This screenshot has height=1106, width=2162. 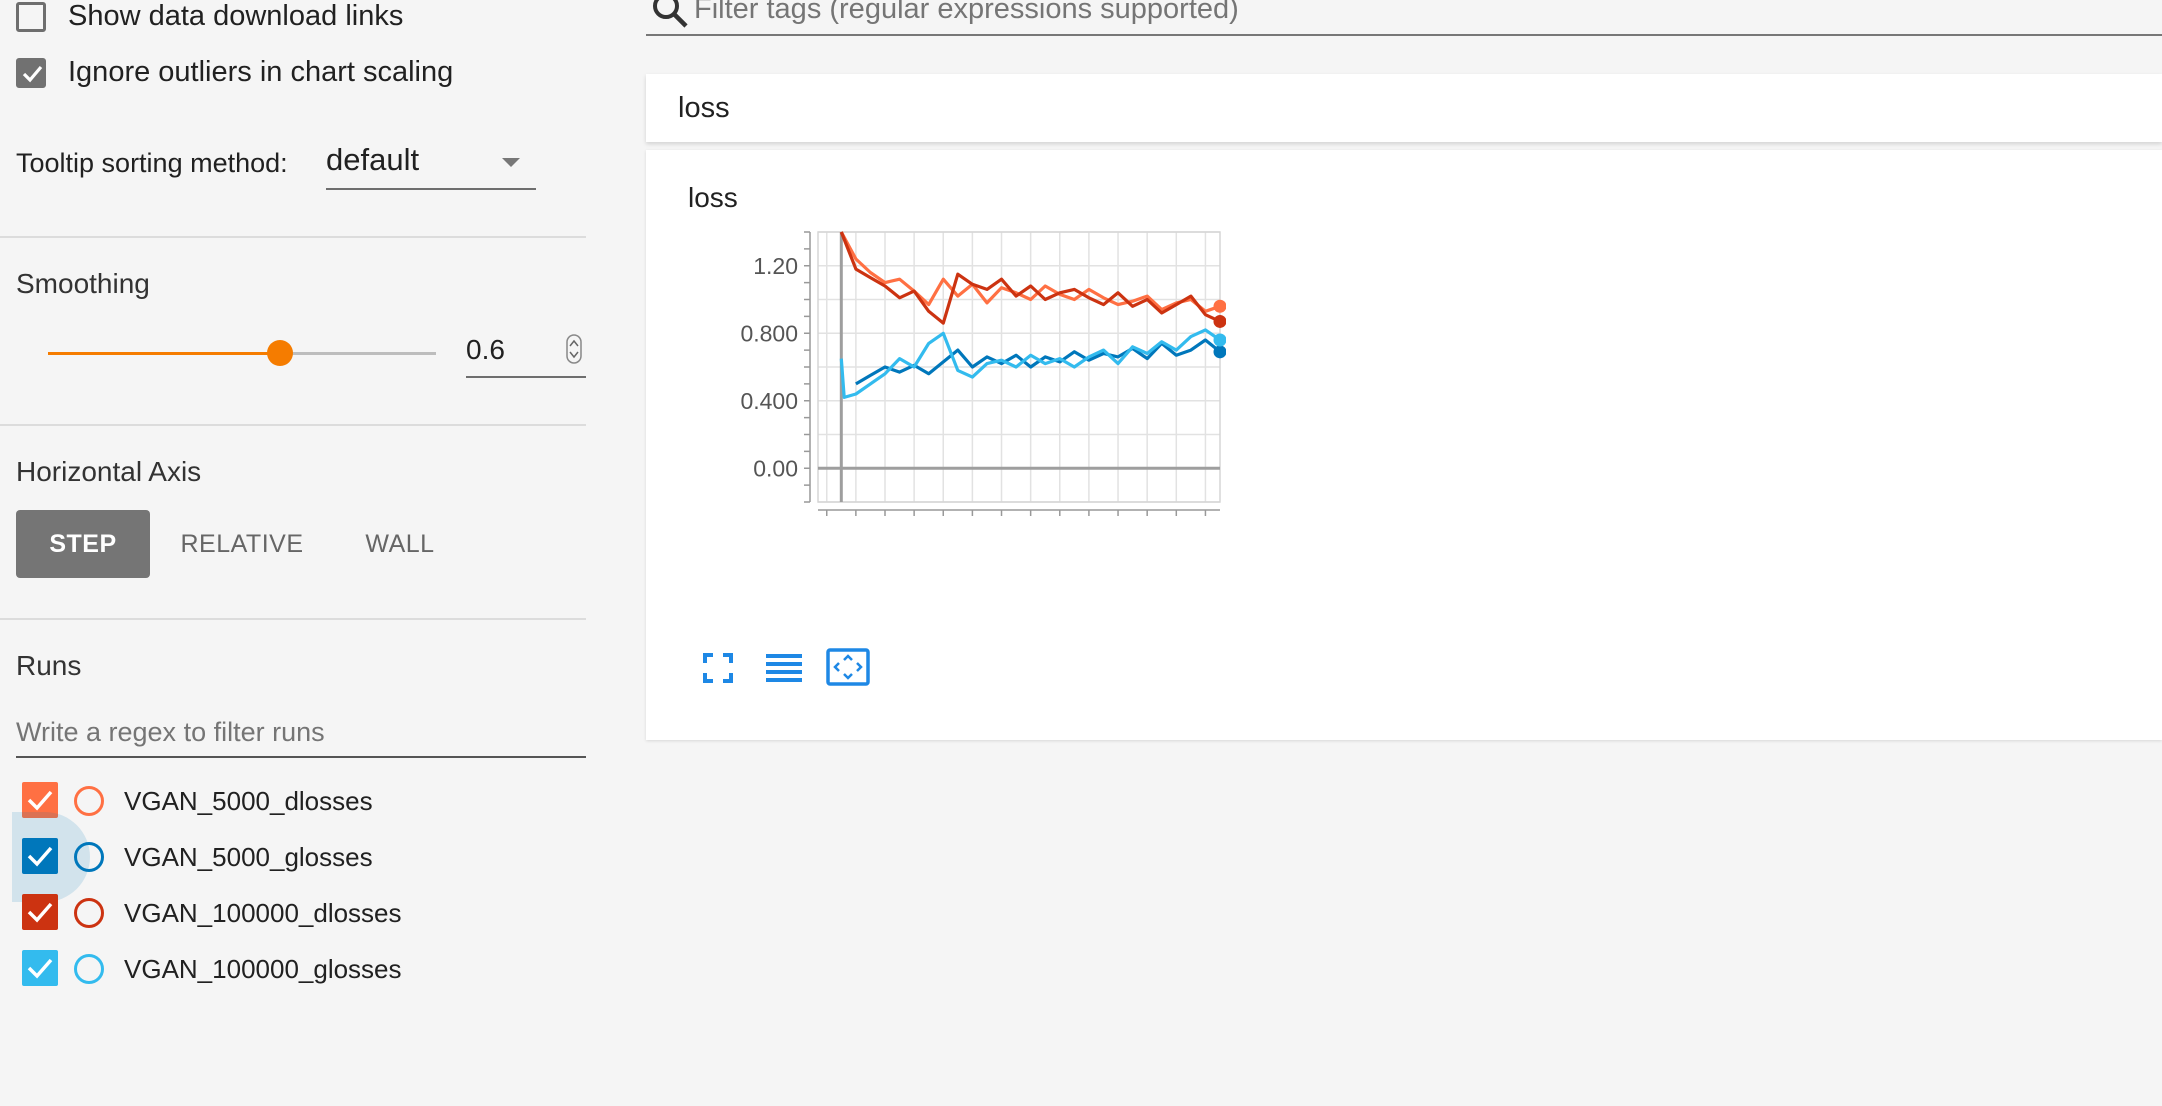 What do you see at coordinates (704, 108) in the screenshot?
I see `category-title: loss` at bounding box center [704, 108].